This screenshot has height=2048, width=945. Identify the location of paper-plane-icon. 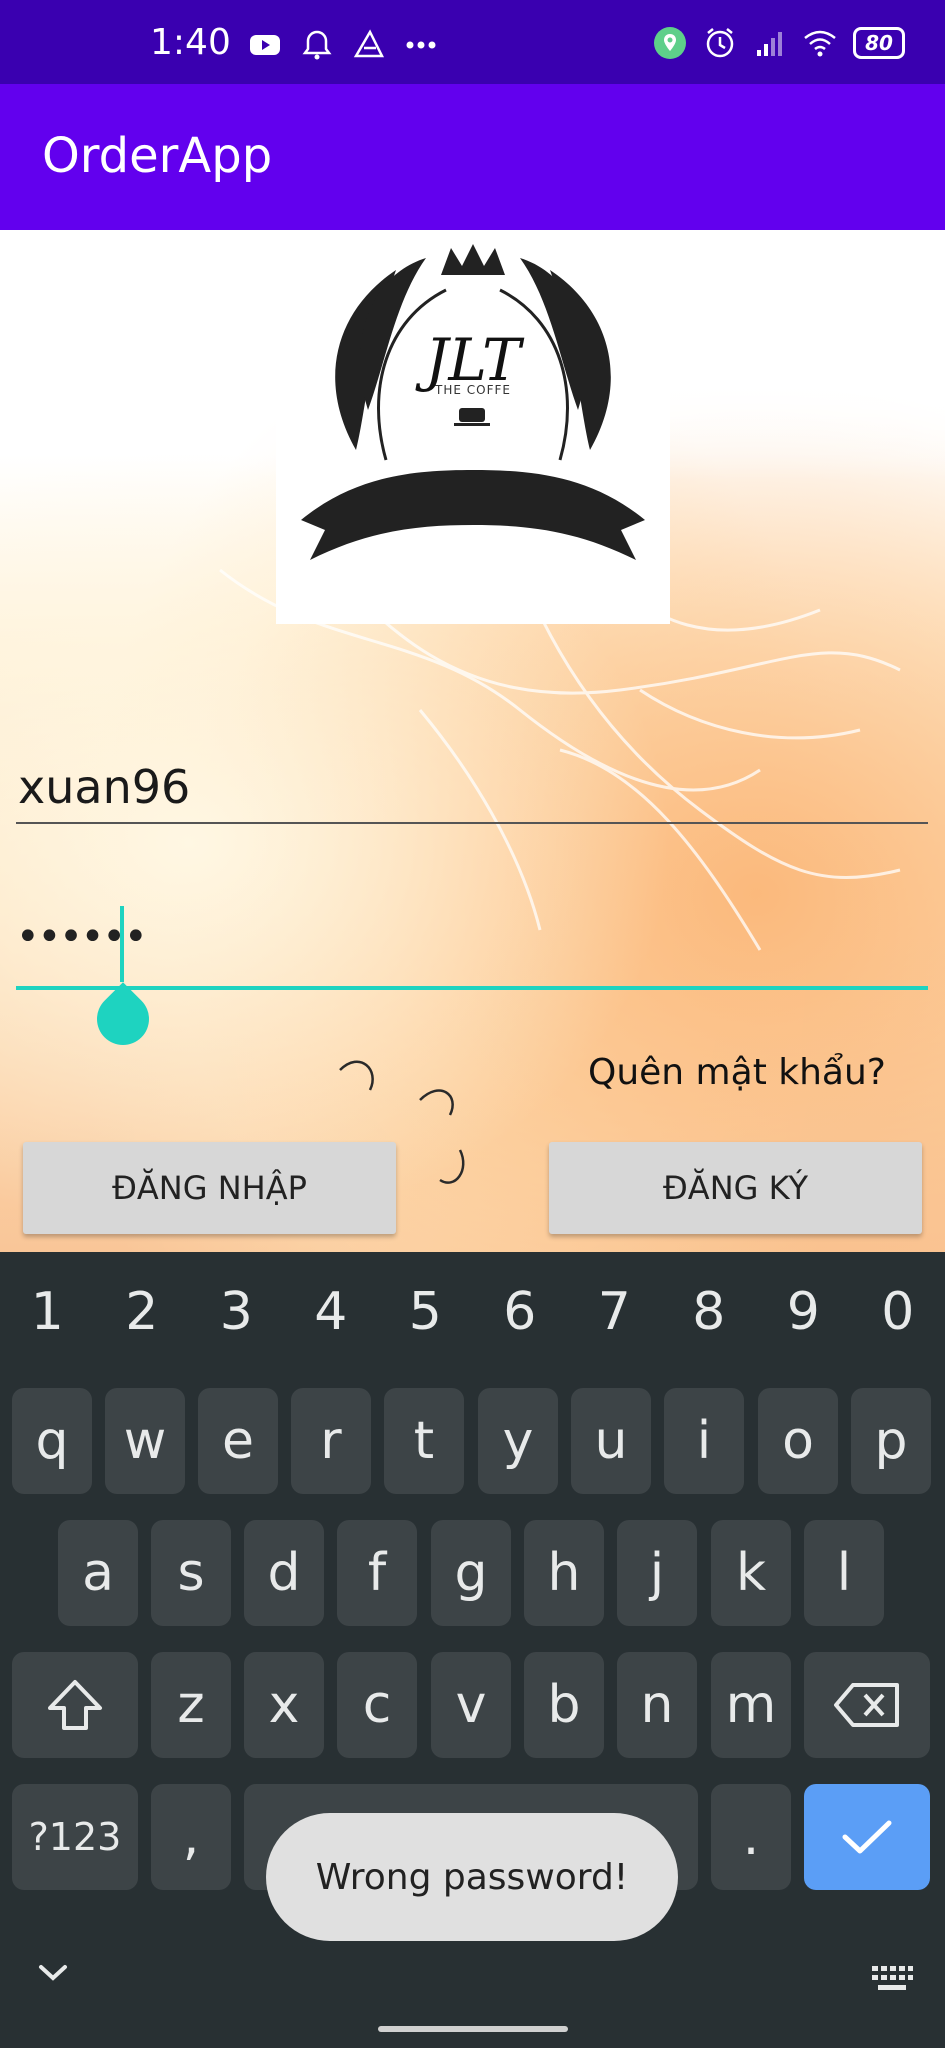
(369, 43).